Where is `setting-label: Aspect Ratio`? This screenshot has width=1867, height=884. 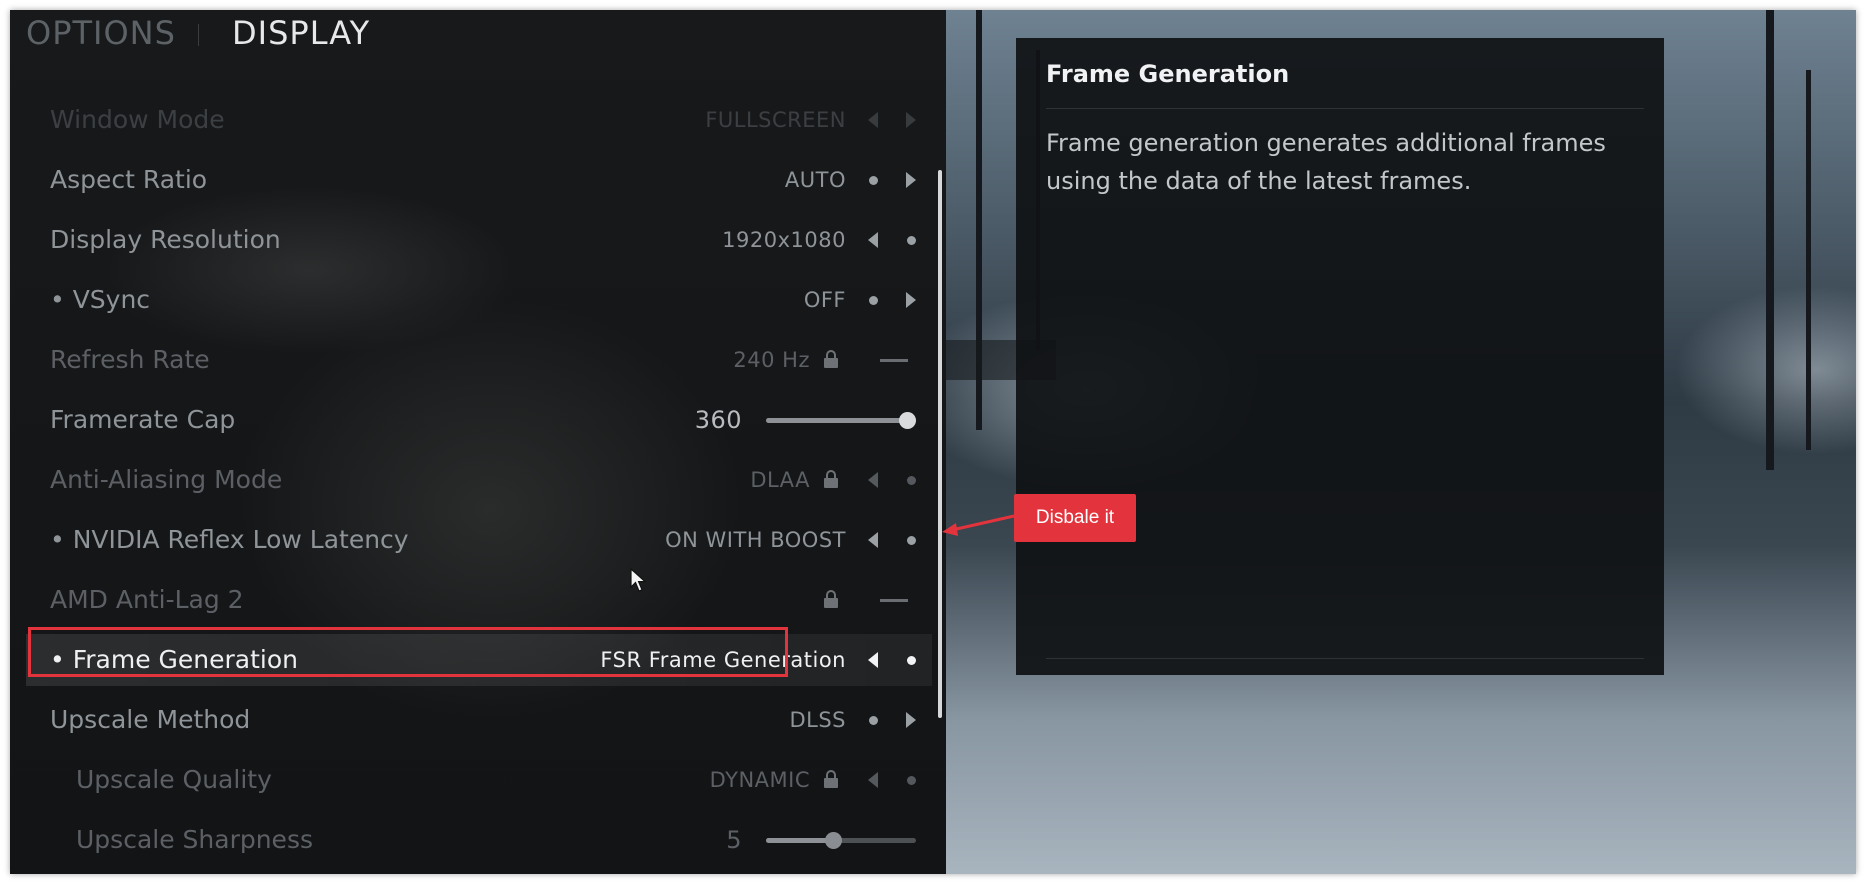
setting-label: Aspect Ratio is located at coordinates (129, 179).